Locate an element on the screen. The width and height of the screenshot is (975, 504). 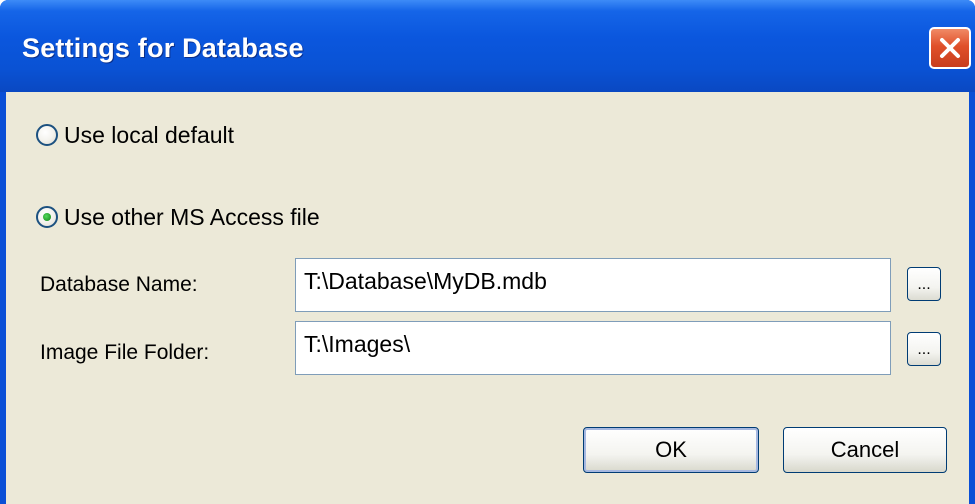
close-icon is located at coordinates (950, 48).